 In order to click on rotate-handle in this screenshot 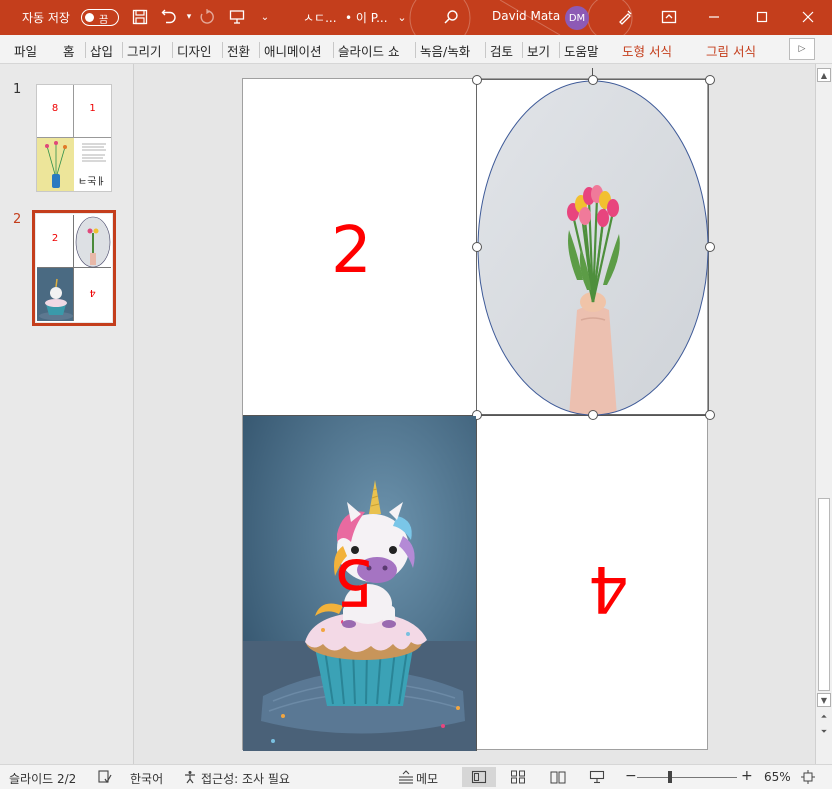, I will do `click(592, 72)`.